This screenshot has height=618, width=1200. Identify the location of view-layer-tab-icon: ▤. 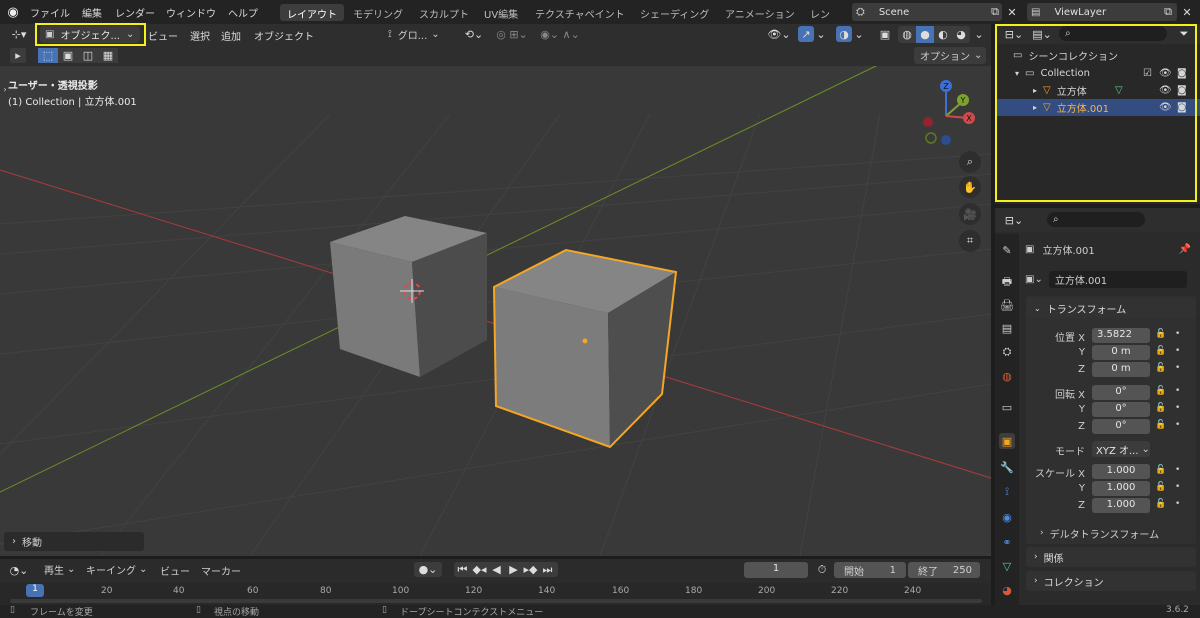
(1007, 328).